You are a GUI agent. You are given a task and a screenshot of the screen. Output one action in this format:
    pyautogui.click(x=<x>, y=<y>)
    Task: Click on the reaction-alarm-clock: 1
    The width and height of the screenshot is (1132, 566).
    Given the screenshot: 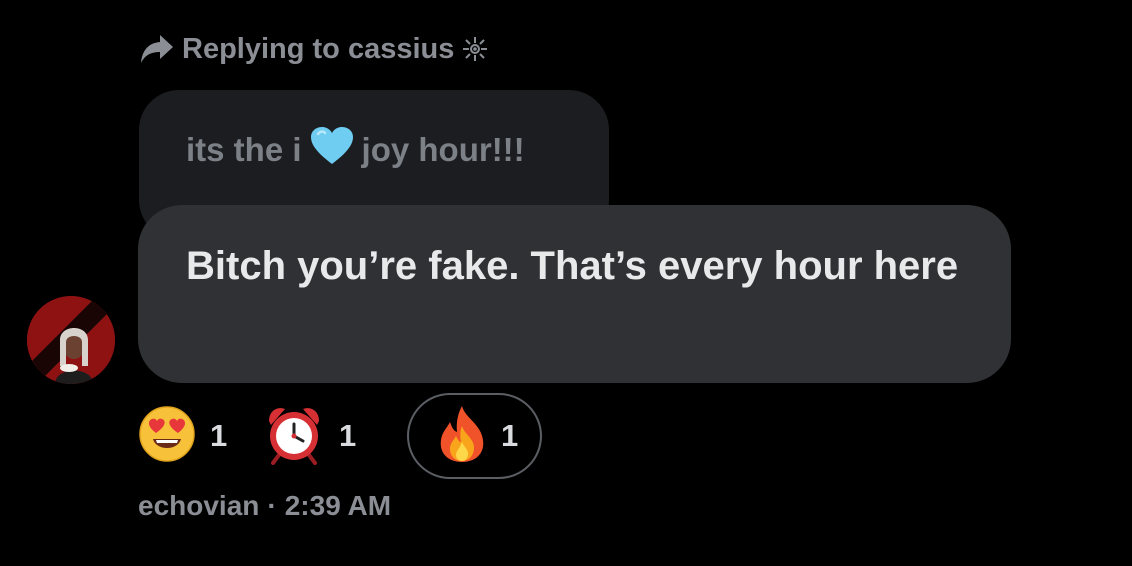 What is the action you would take?
    pyautogui.click(x=321, y=436)
    